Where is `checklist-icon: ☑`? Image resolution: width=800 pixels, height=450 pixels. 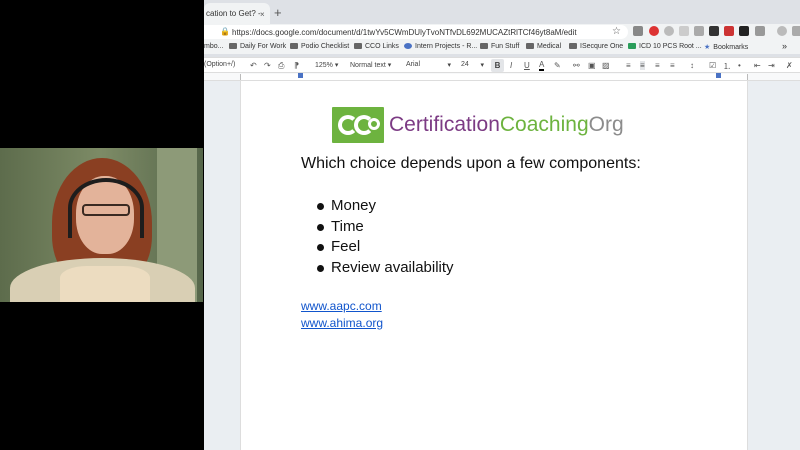
checklist-icon: ☑ is located at coordinates (712, 65).